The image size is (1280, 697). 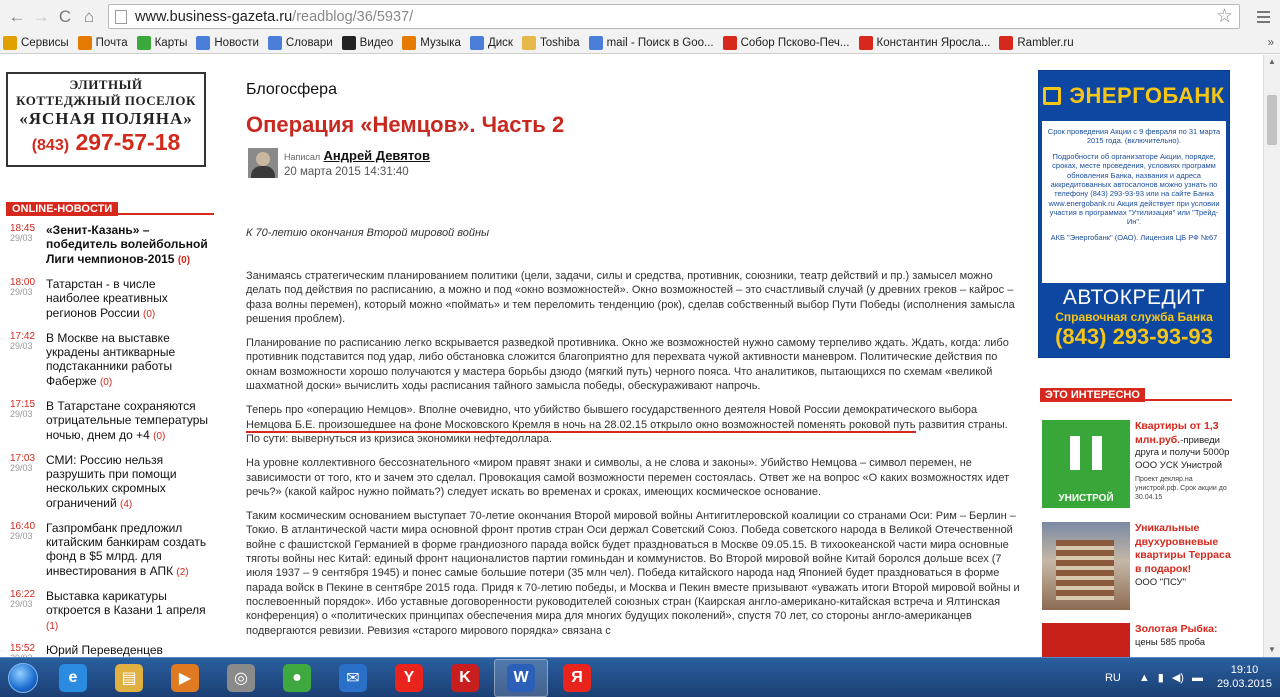 What do you see at coordinates (41, 17) in the screenshot?
I see `forward-button: →` at bounding box center [41, 17].